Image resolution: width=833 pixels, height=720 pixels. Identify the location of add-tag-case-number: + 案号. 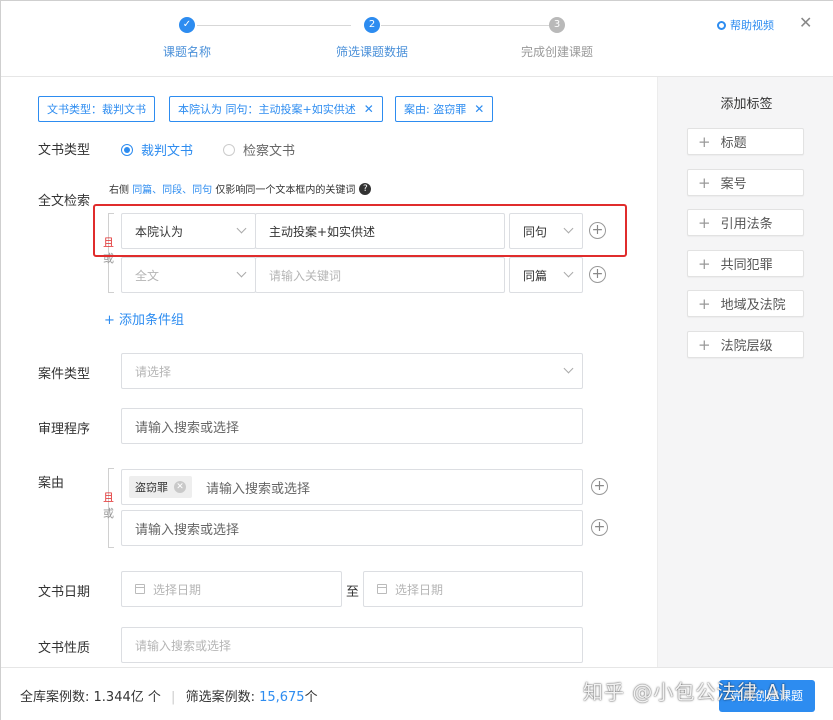
(745, 182).